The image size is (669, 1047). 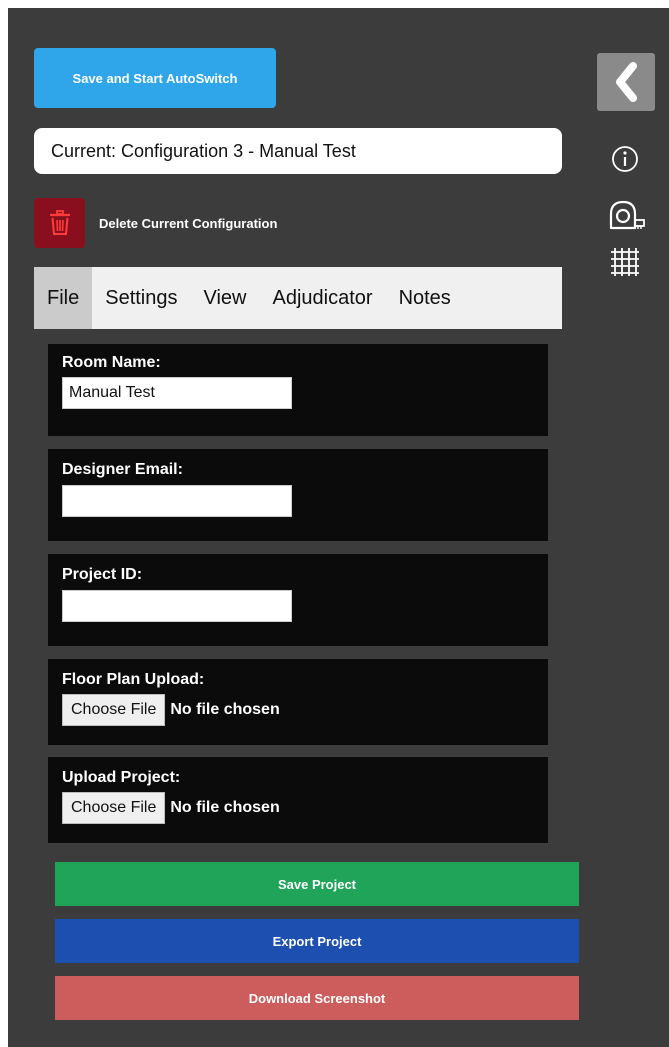 What do you see at coordinates (317, 884) in the screenshot?
I see `save-project-button: Save Project` at bounding box center [317, 884].